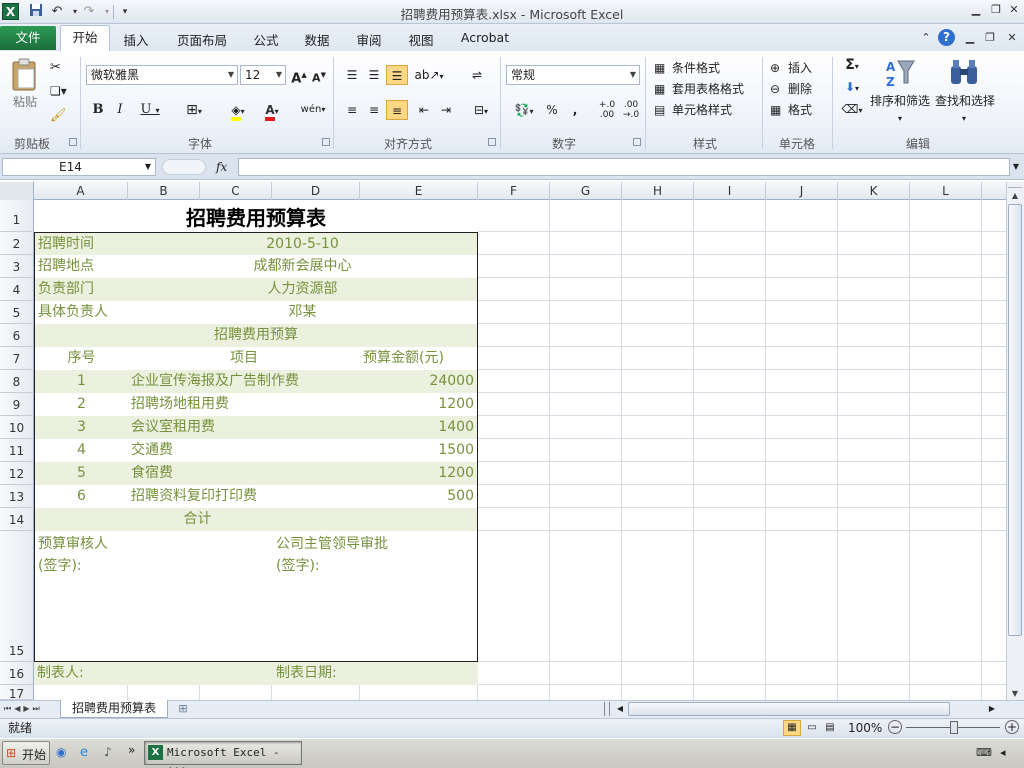 This screenshot has height=768, width=1024. I want to click on decrease-decimal-icon: .00 →.0, so click(631, 110).